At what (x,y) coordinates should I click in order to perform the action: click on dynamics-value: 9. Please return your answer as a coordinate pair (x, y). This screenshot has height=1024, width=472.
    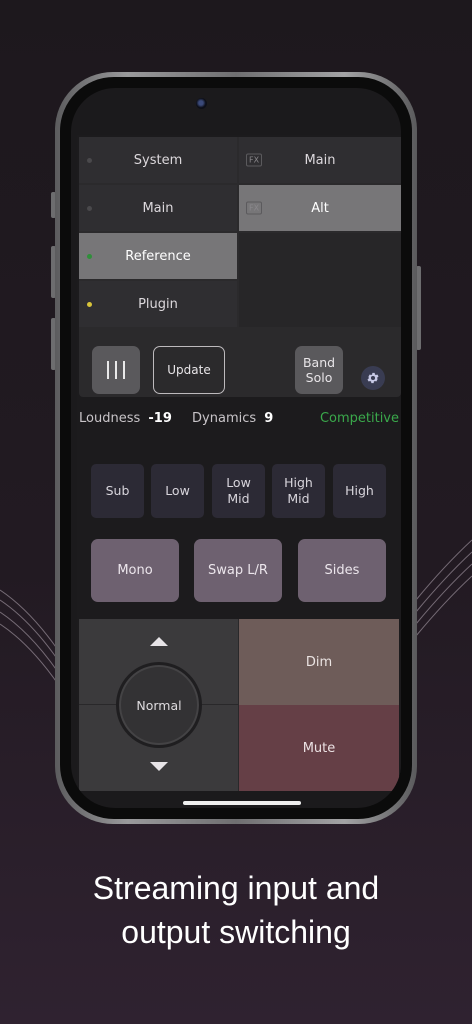
    Looking at the image, I should click on (269, 418).